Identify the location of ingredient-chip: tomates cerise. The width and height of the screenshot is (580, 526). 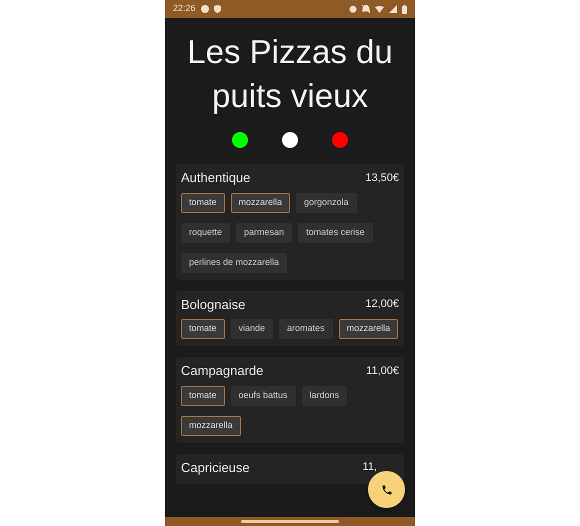
(335, 232).